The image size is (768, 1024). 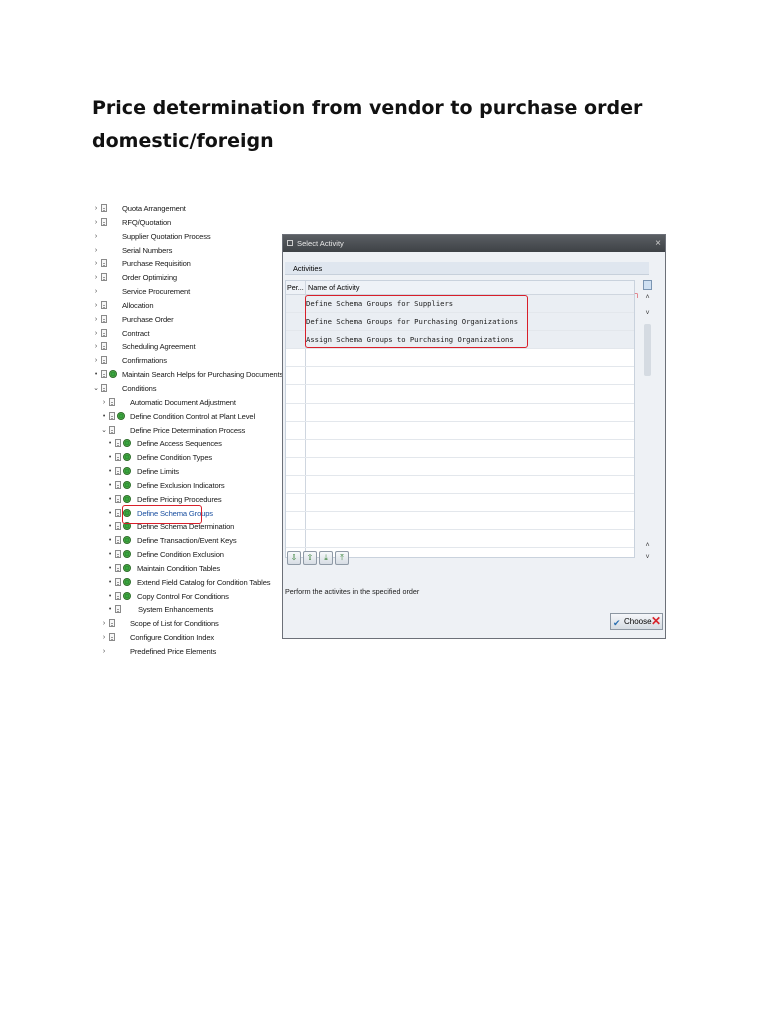 What do you see at coordinates (187, 403) in the screenshot?
I see `tree-item: › Automatic Document Adjustment` at bounding box center [187, 403].